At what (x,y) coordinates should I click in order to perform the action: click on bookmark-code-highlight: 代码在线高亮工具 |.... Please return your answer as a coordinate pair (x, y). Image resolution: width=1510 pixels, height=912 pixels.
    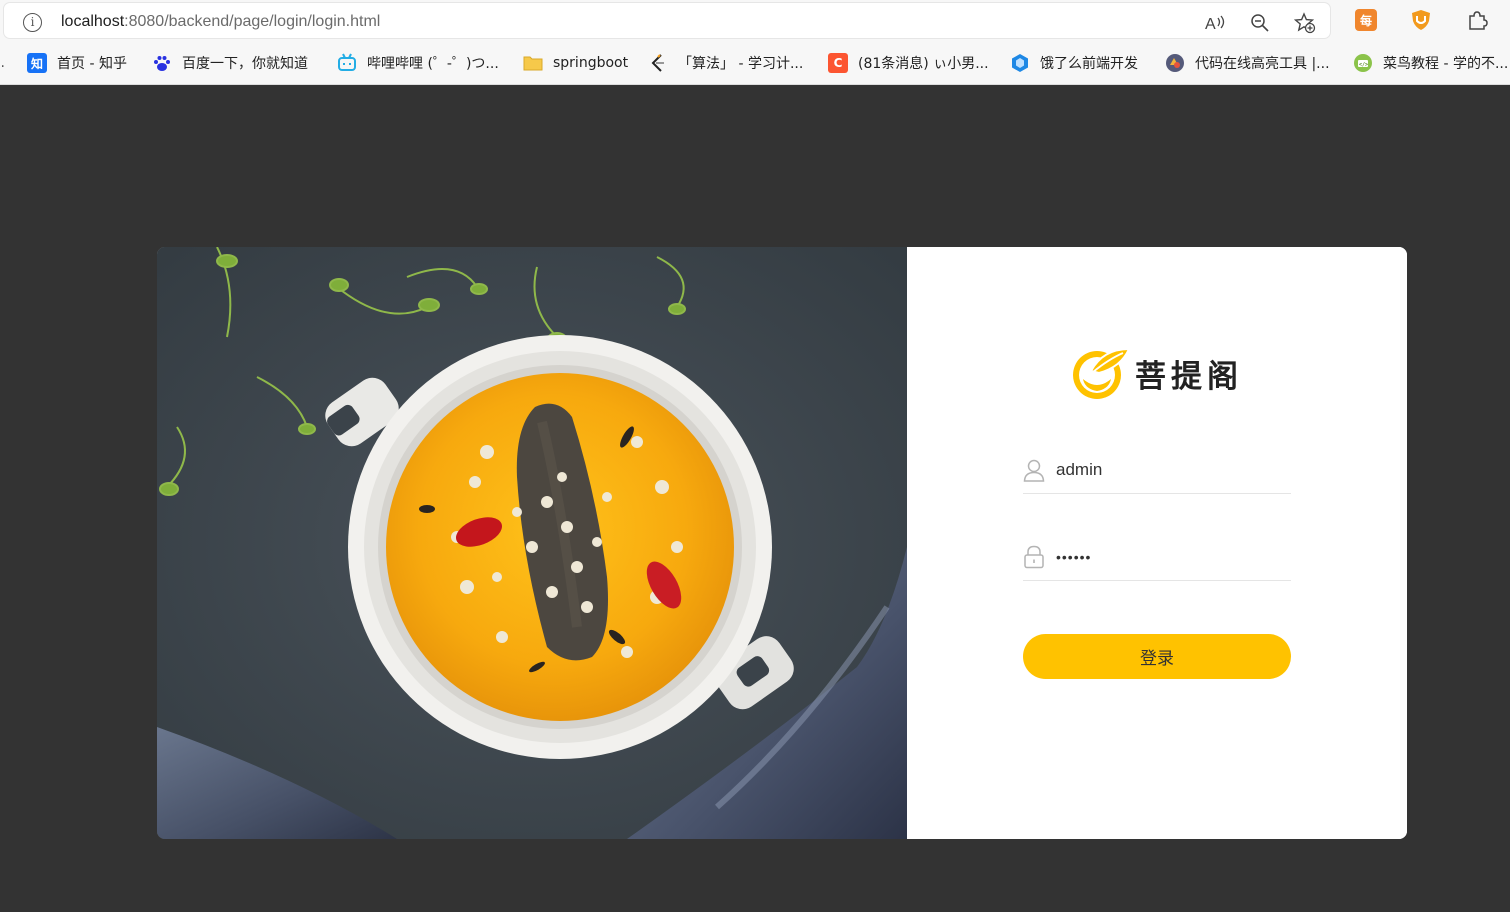
    Looking at the image, I should click on (1247, 63).